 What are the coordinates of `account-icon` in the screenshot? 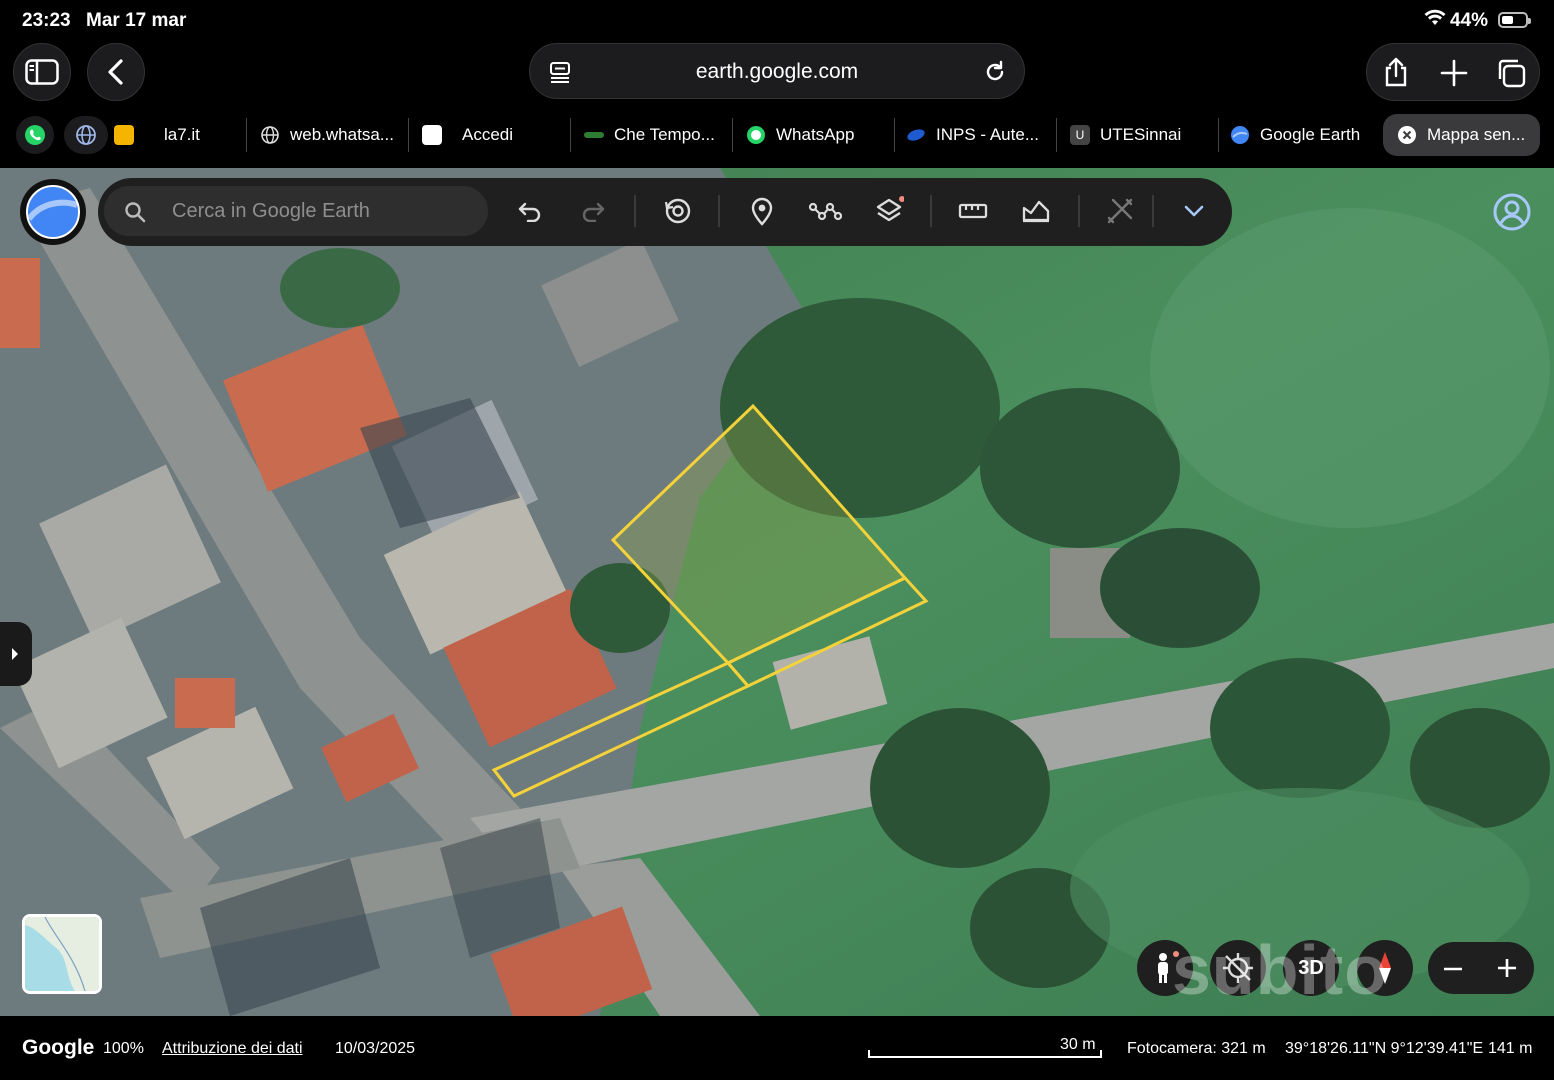 It's located at (1512, 212).